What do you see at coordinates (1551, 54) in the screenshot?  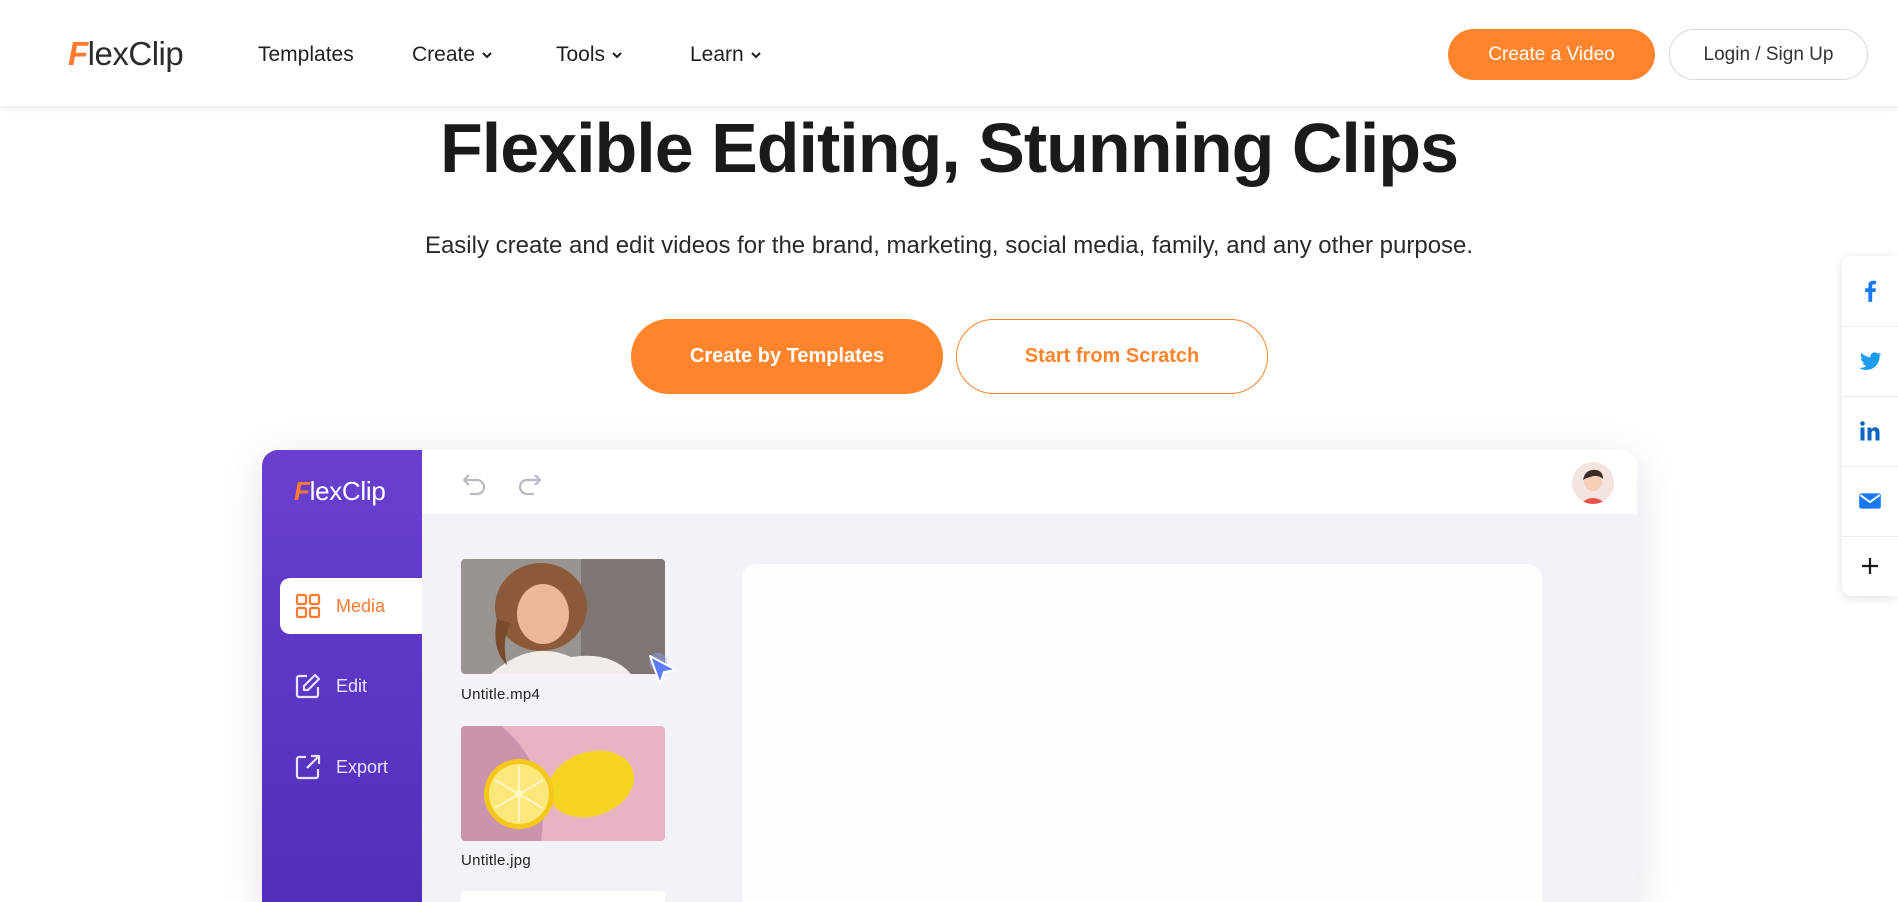 I see `create-video-button: Create a Video` at bounding box center [1551, 54].